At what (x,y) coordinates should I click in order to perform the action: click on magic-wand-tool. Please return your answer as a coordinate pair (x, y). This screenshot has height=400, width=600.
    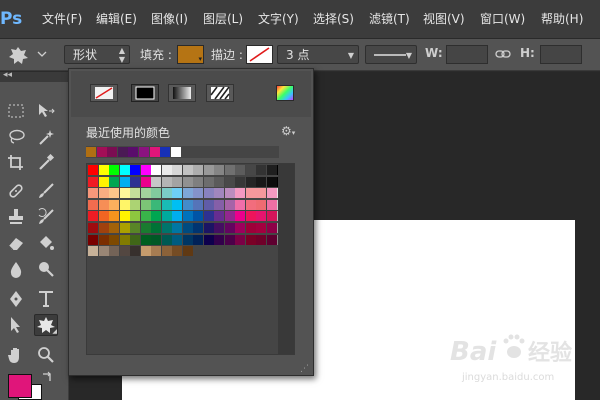
    Looking at the image, I should click on (46, 137).